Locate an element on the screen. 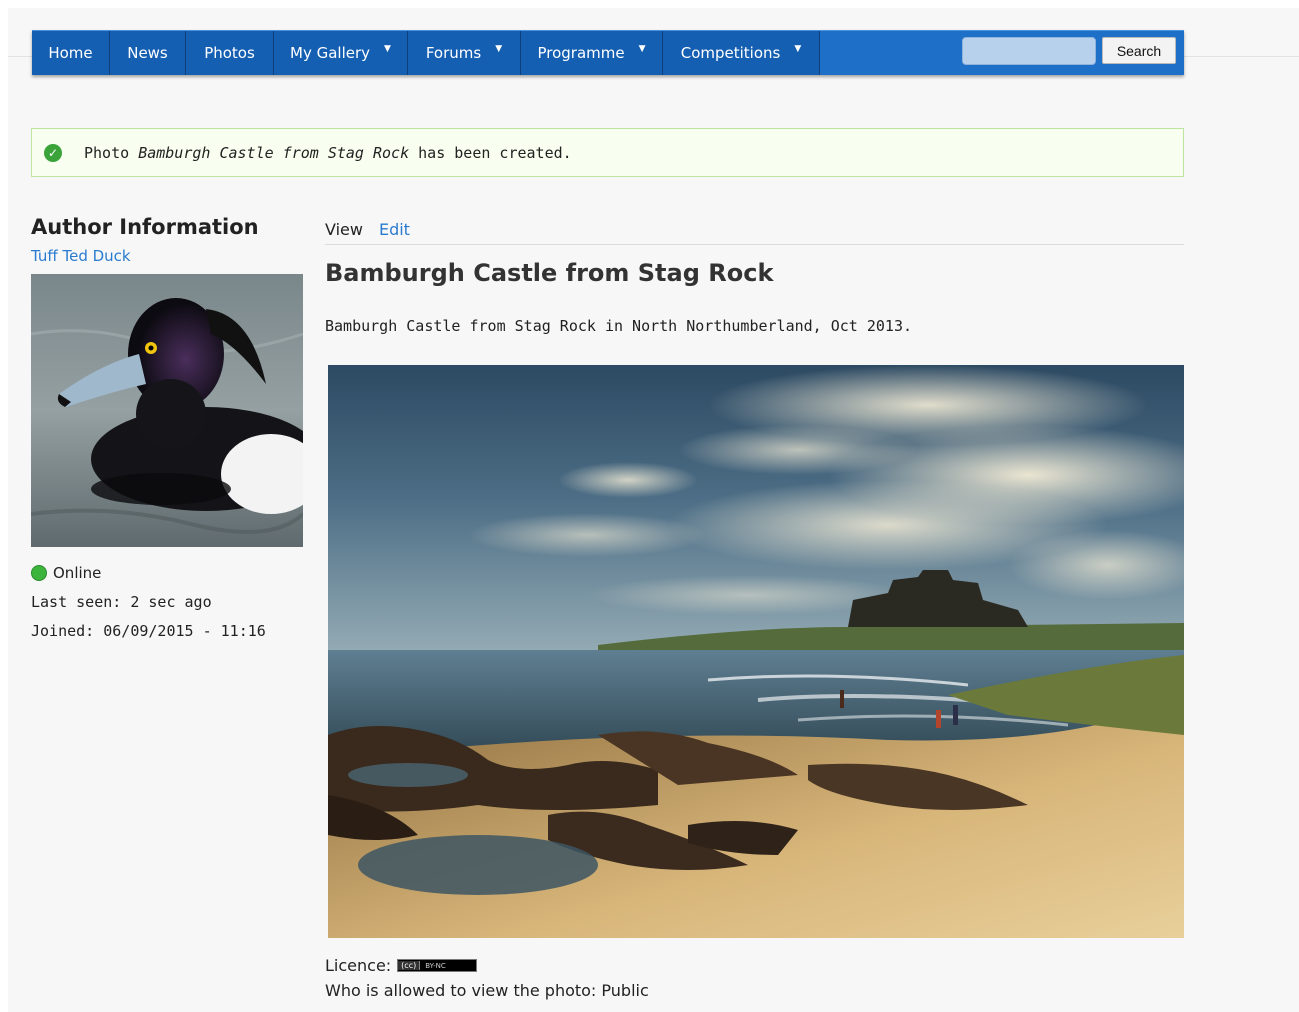 The width and height of the screenshot is (1299, 1012). nav-item-label: Photos is located at coordinates (229, 53).